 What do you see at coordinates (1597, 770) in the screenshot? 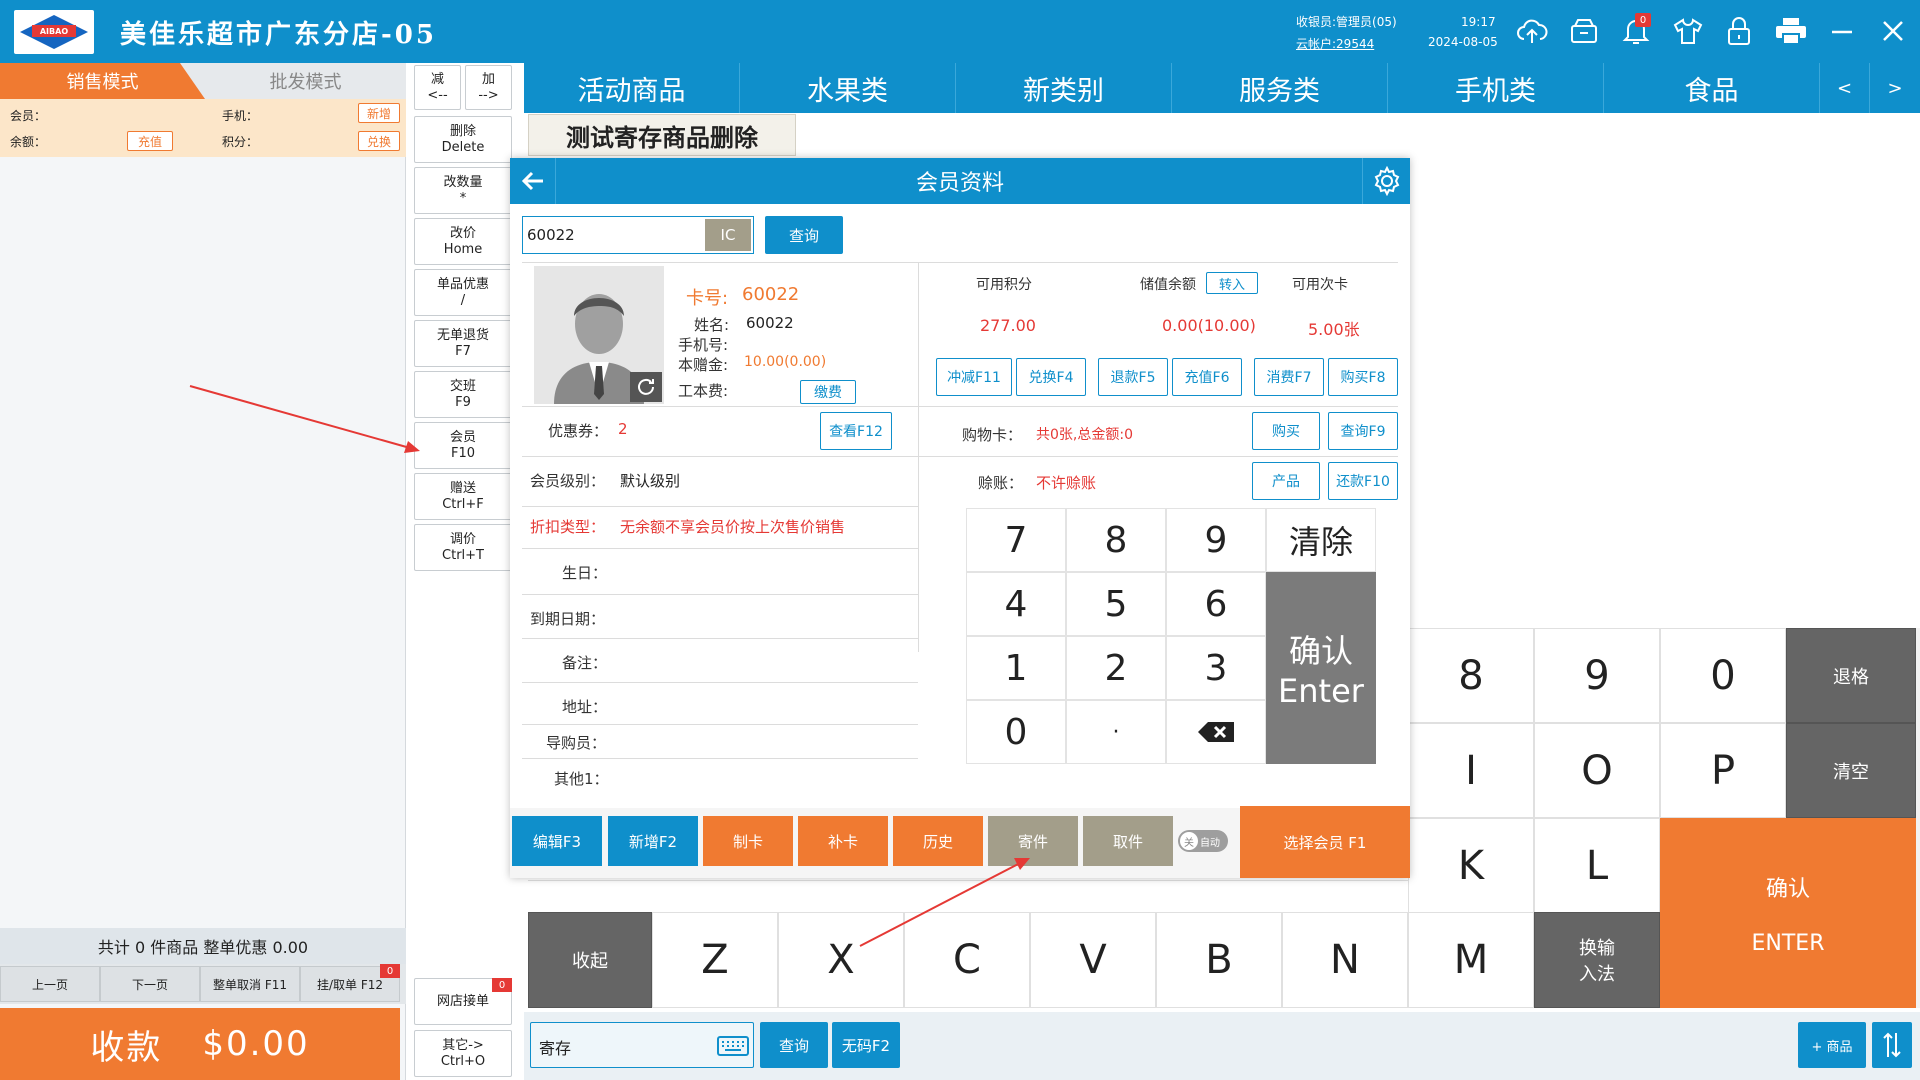
I see `key-o: O` at bounding box center [1597, 770].